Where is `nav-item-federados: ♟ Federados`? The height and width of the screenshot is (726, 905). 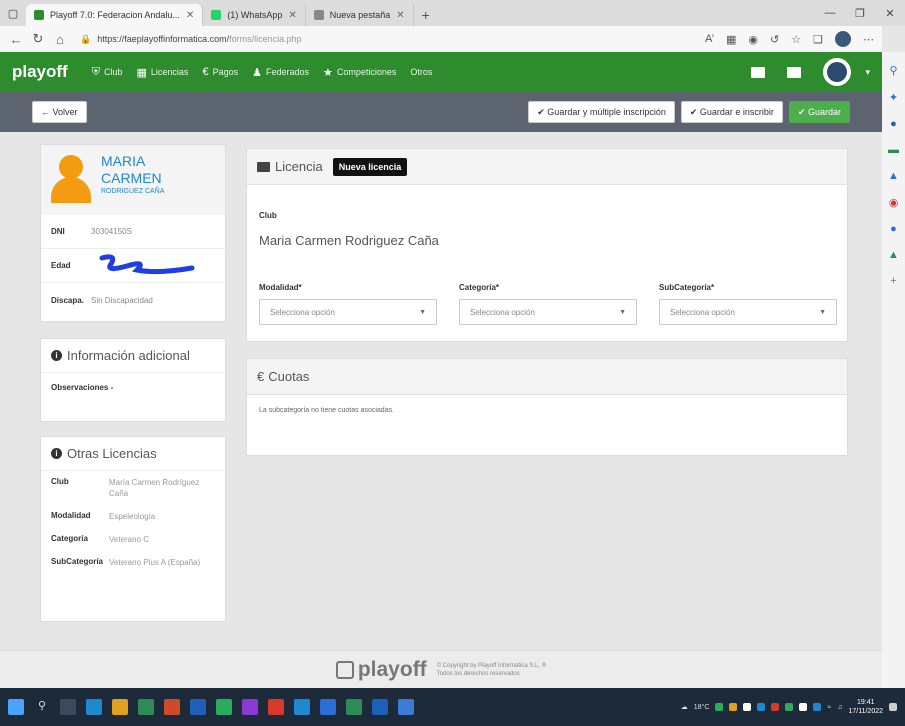
nav-item-federados: ♟ Federados is located at coordinates (280, 72).